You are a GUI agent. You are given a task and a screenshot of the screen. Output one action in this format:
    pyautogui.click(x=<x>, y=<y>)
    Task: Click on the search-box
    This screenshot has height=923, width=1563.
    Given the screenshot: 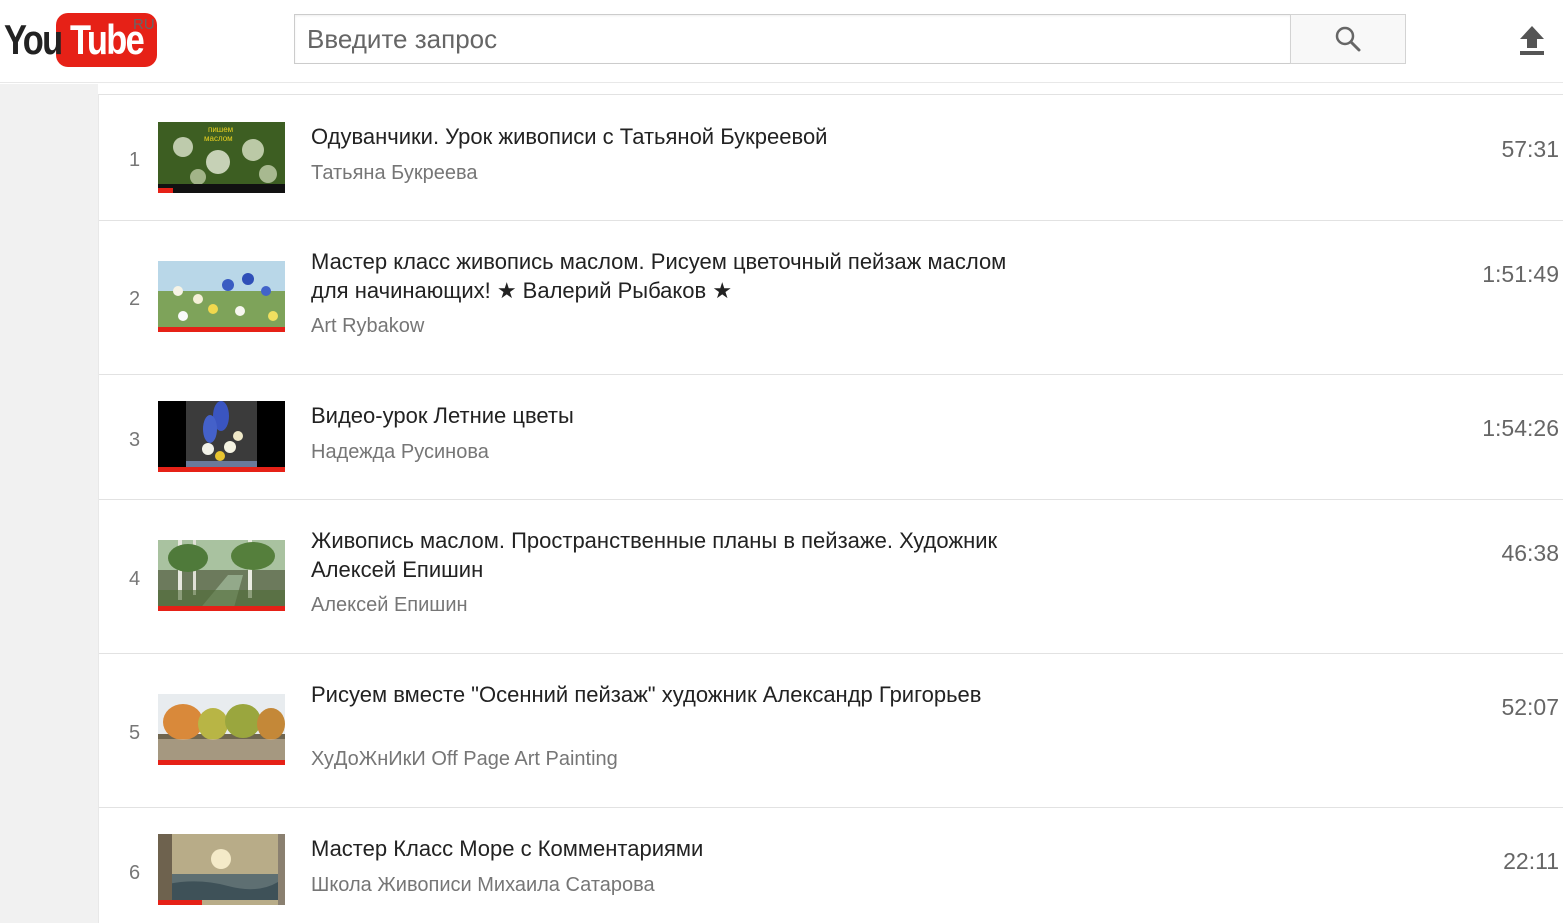 What is the action you would take?
    pyautogui.click(x=792, y=39)
    